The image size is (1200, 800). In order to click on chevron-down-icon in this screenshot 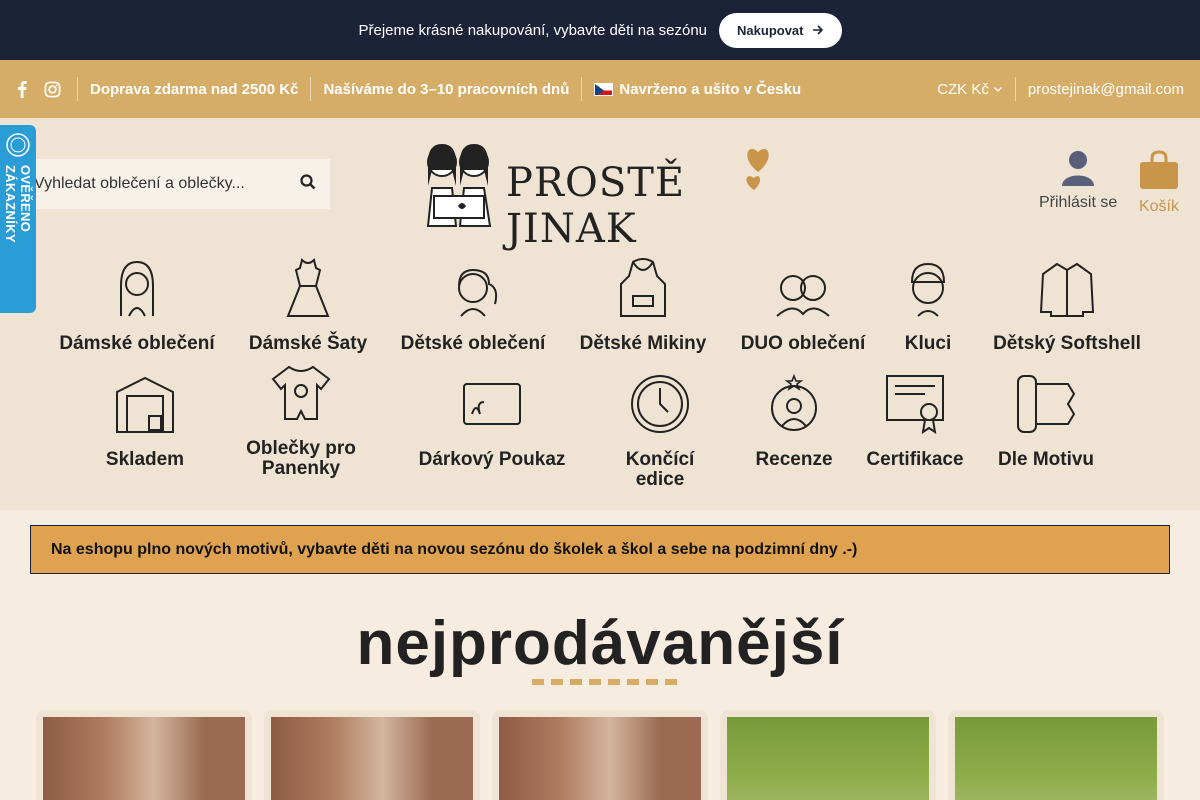, I will do `click(997, 89)`.